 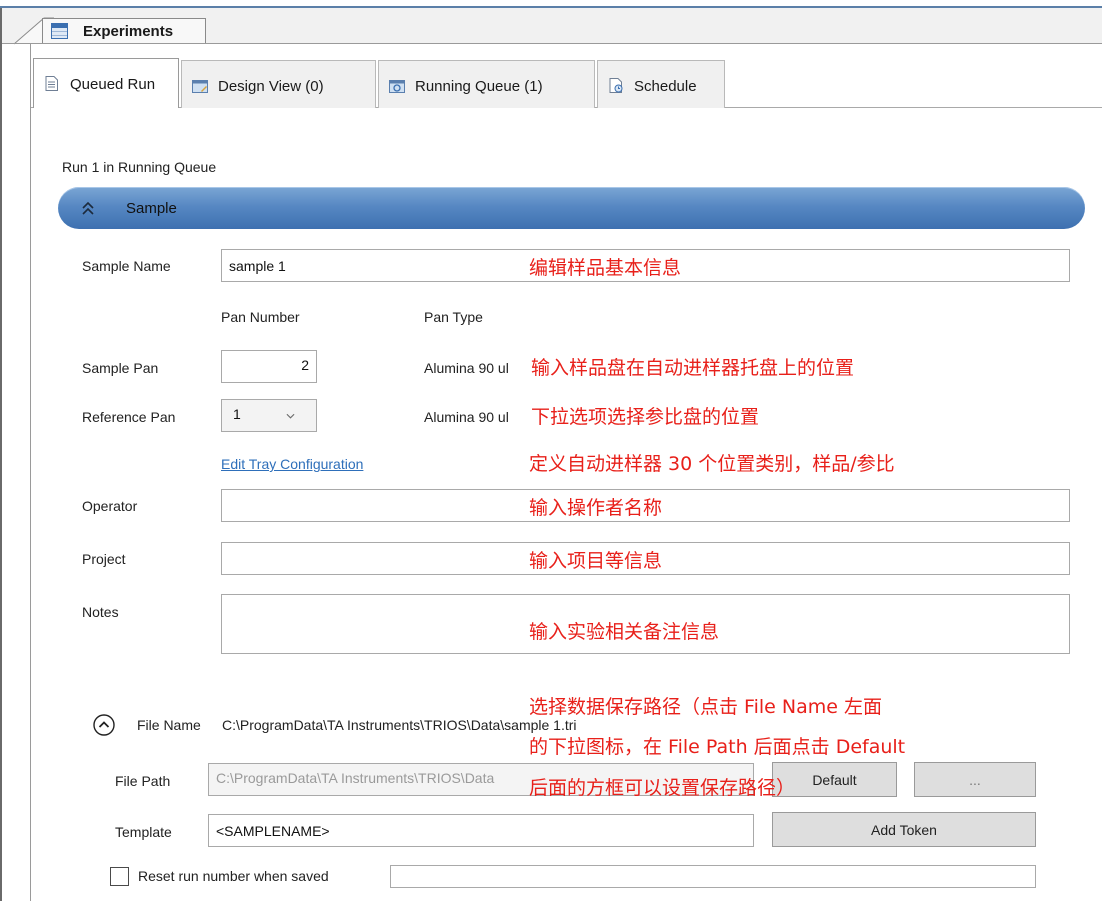 I want to click on tab-label: Queued Run, so click(x=113, y=84).